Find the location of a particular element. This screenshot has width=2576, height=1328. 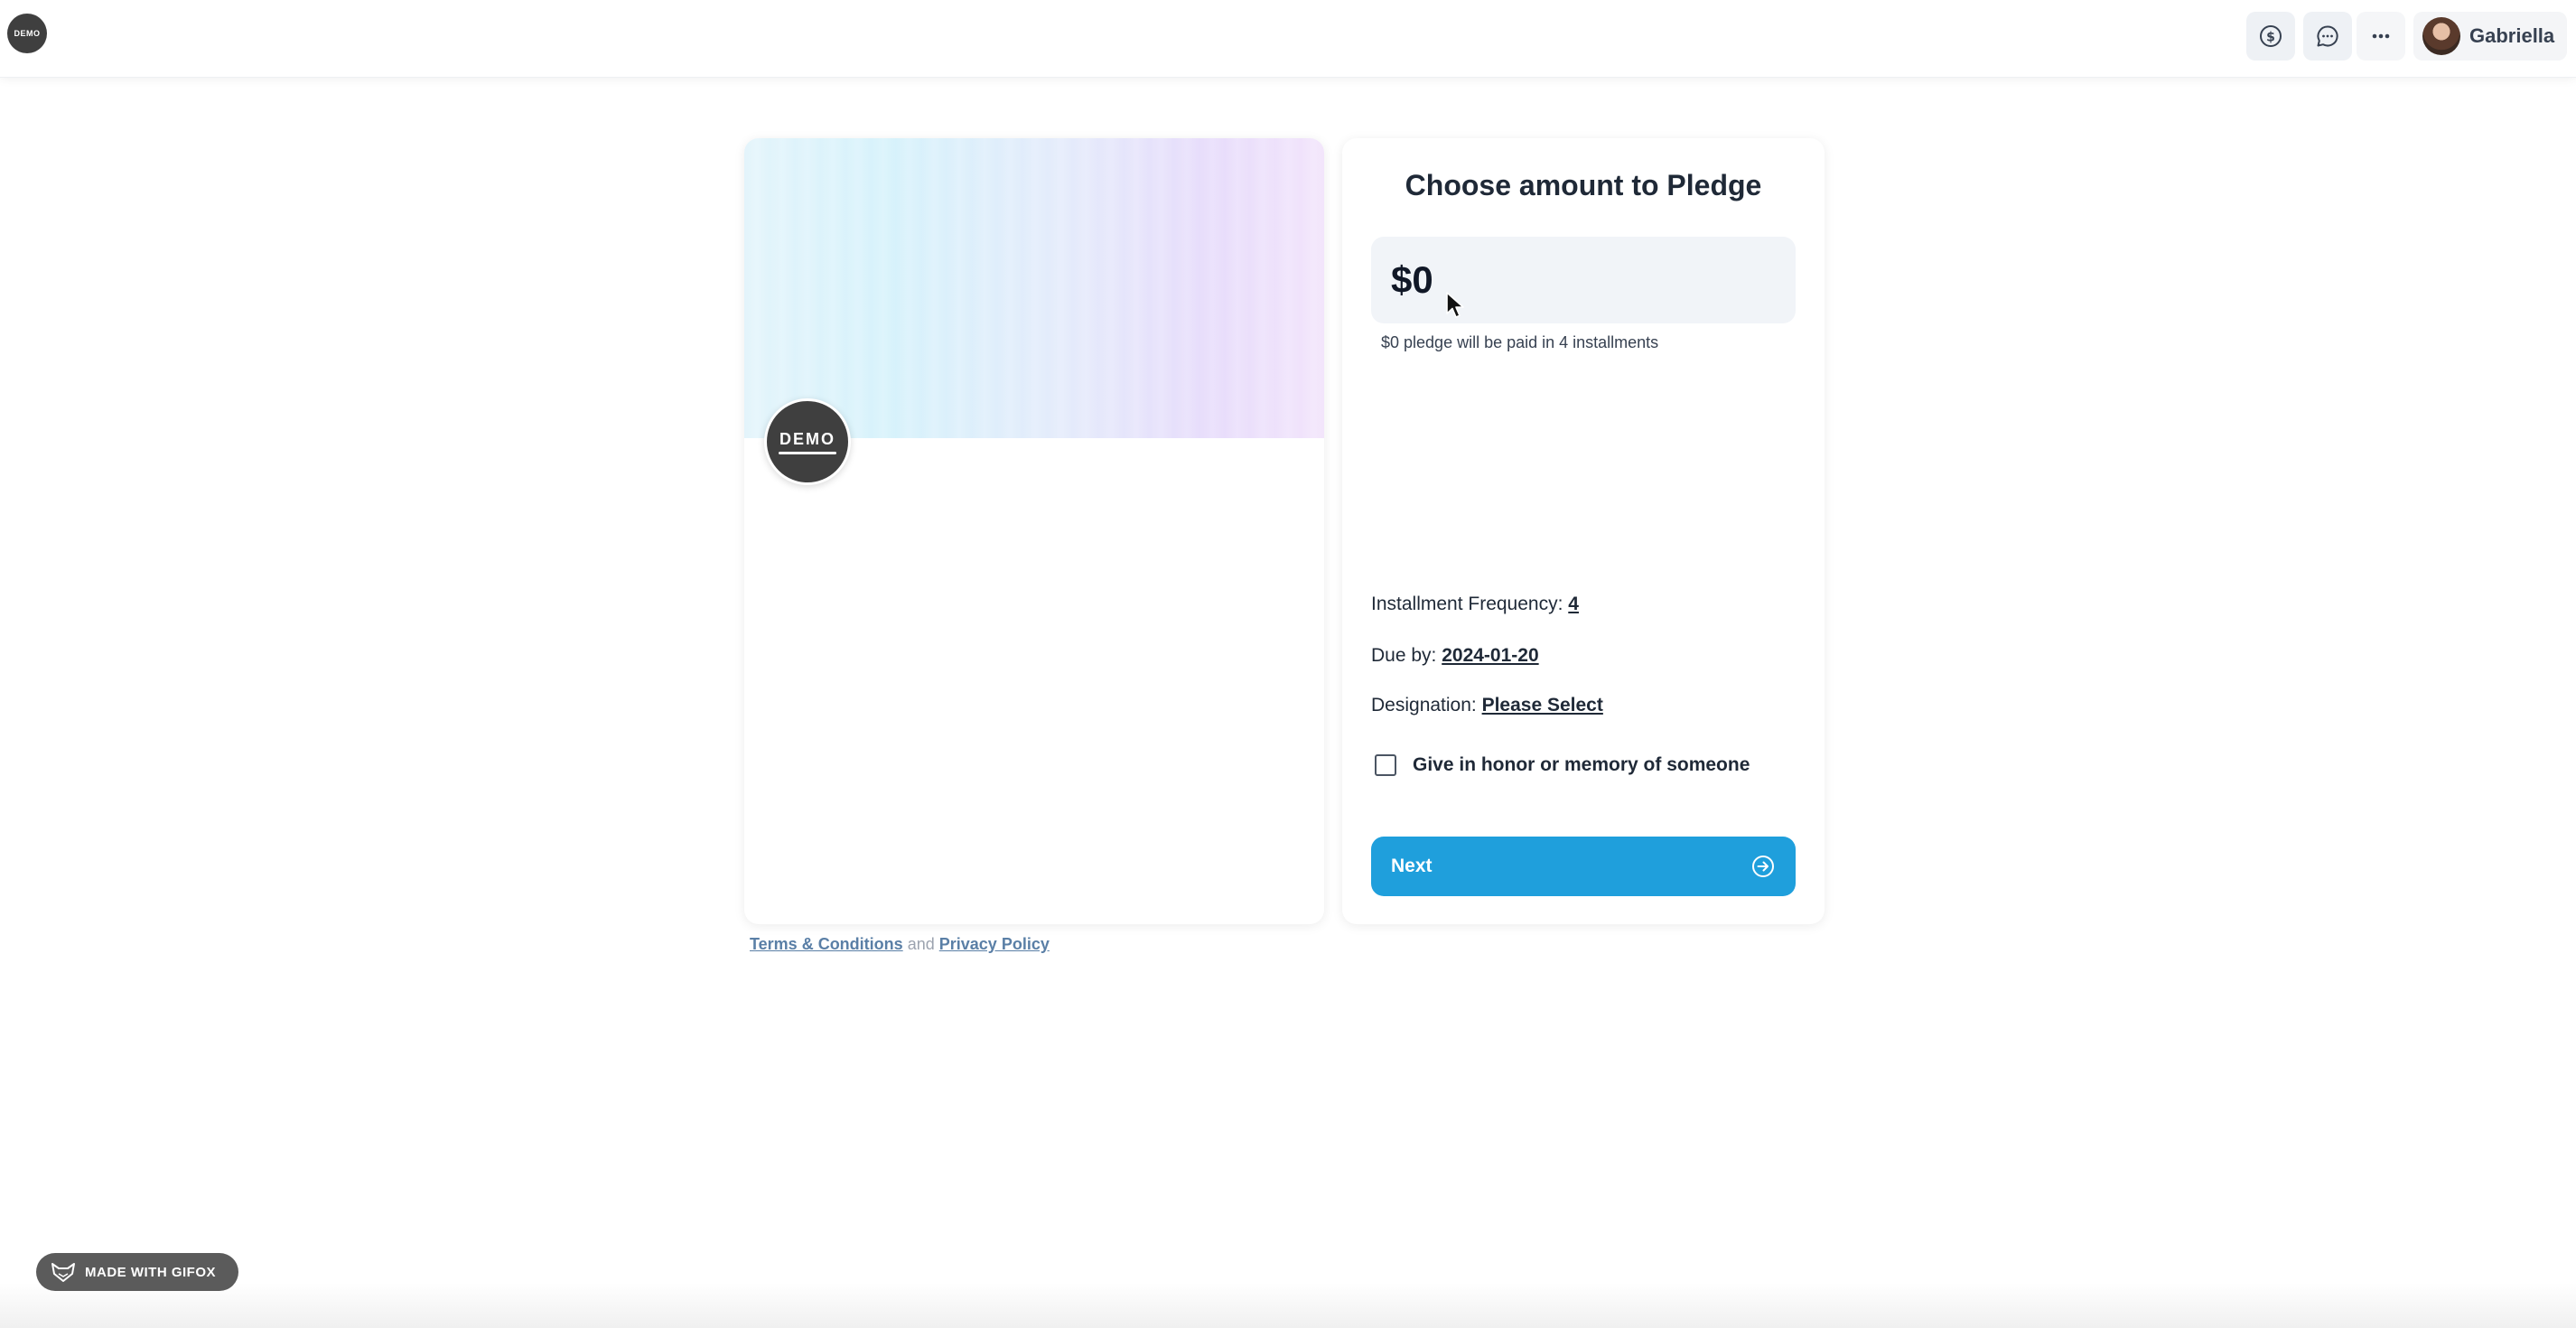

campaign-card: DEMO is located at coordinates (1034, 531).